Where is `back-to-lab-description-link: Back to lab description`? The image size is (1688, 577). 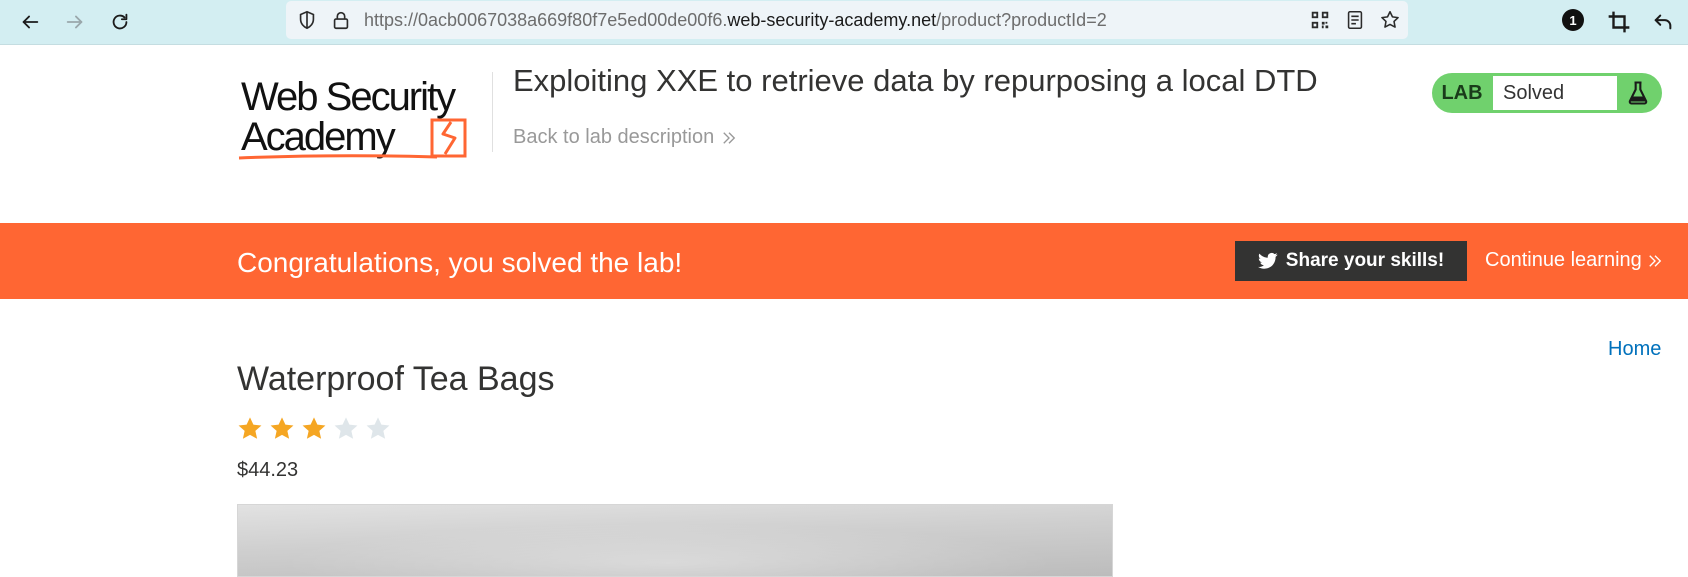 back-to-lab-description-link: Back to lab description is located at coordinates (625, 137).